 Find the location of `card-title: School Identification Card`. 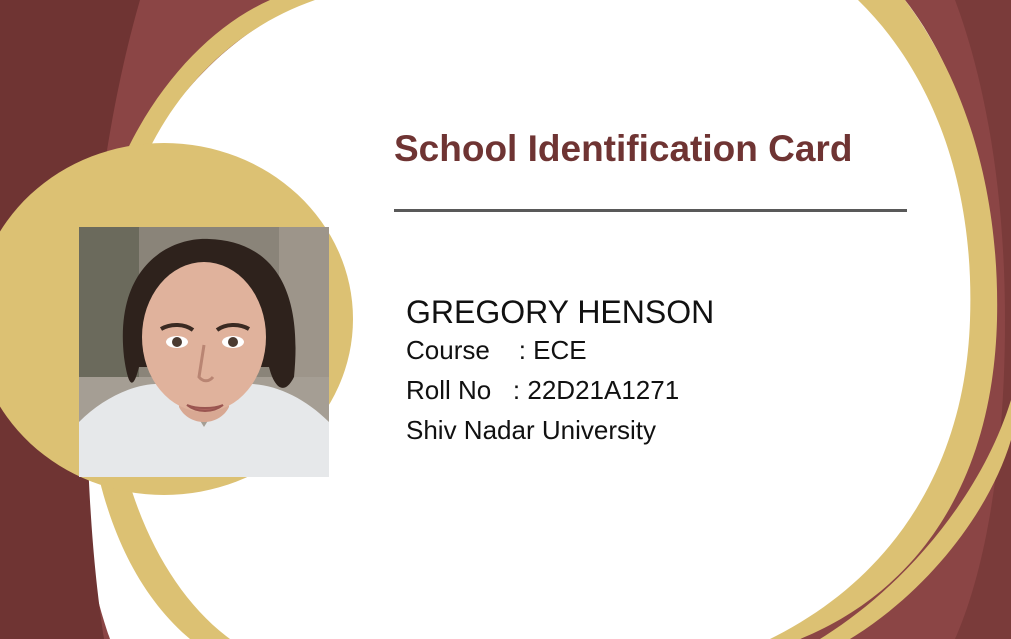

card-title: School Identification Card is located at coordinates (623, 148).